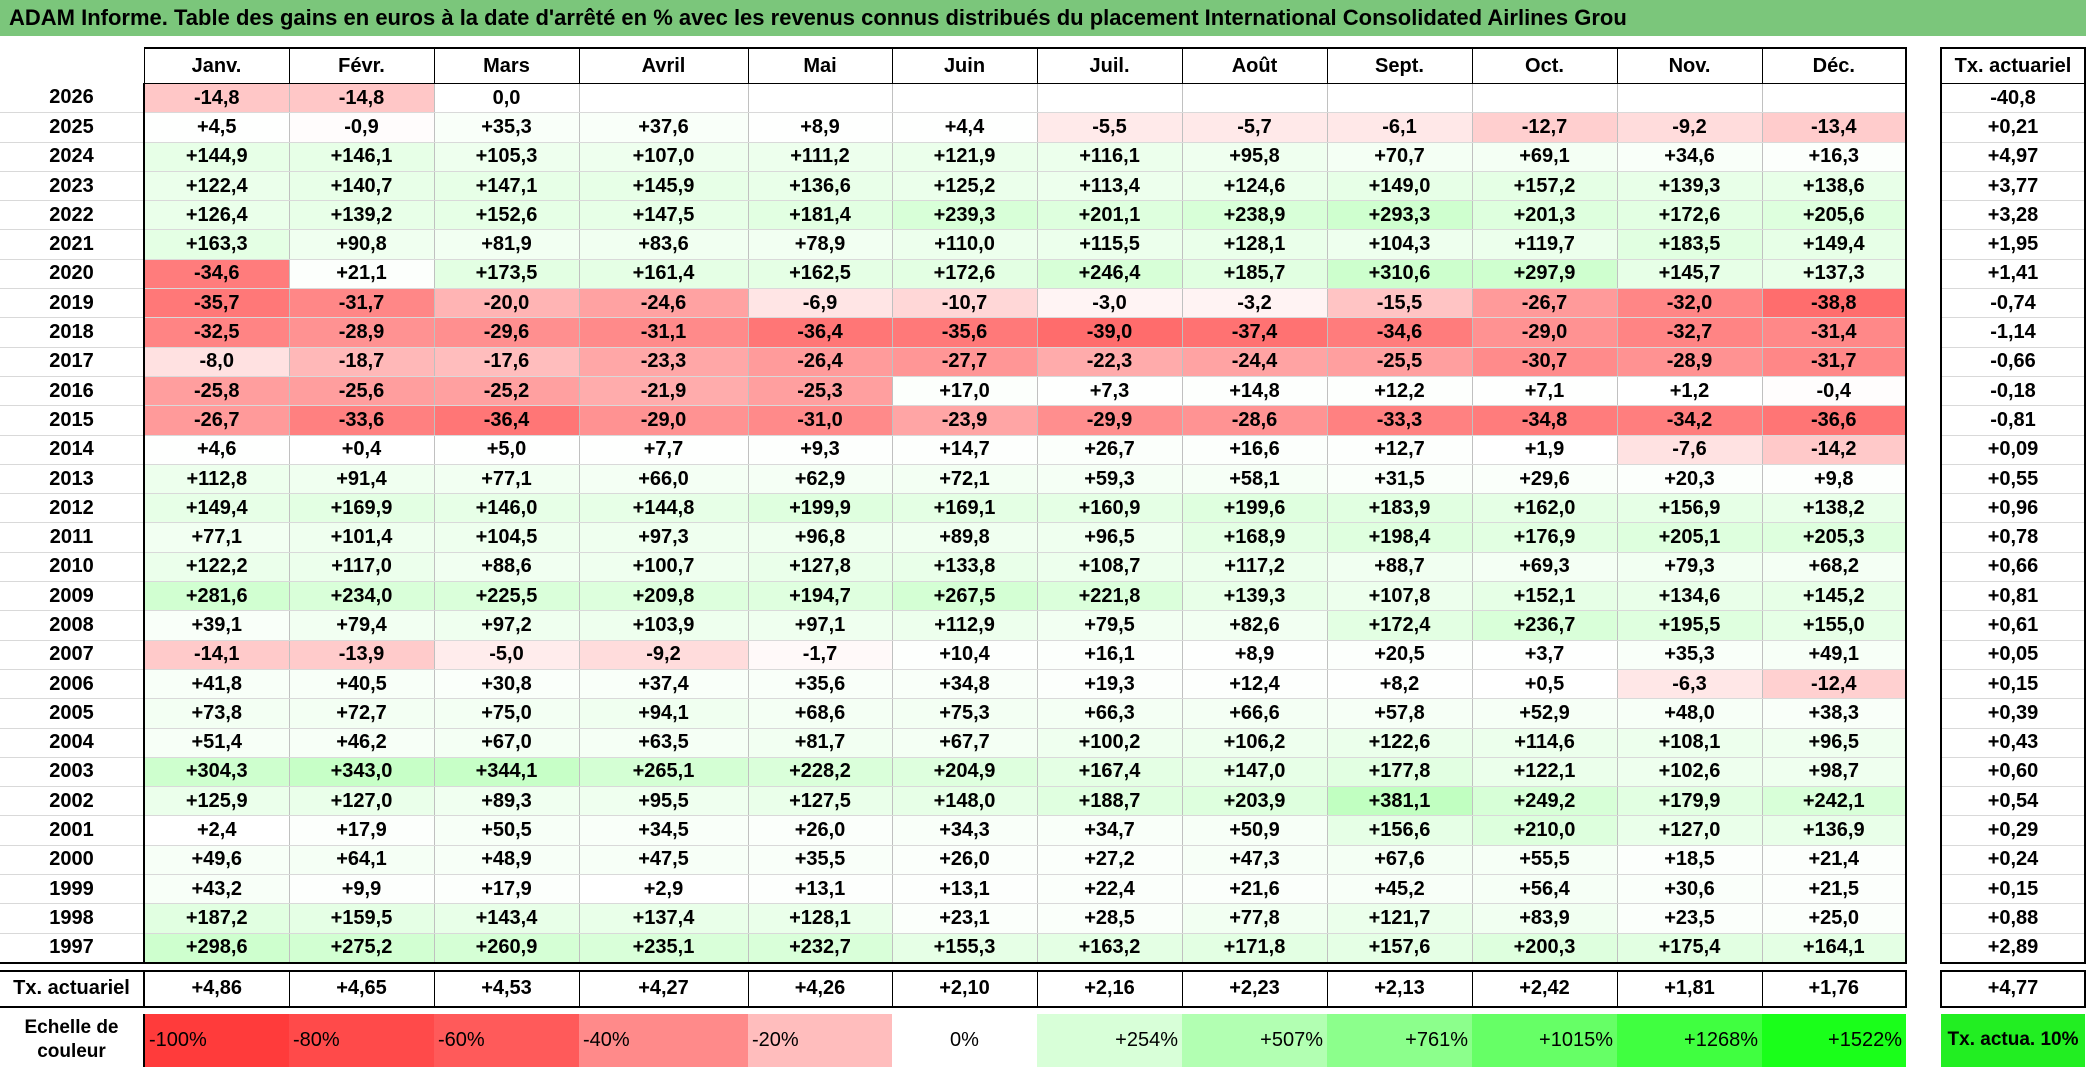 The height and width of the screenshot is (1067, 2086). What do you see at coordinates (1399, 655) in the screenshot?
I see `gain-cell: +20,5` at bounding box center [1399, 655].